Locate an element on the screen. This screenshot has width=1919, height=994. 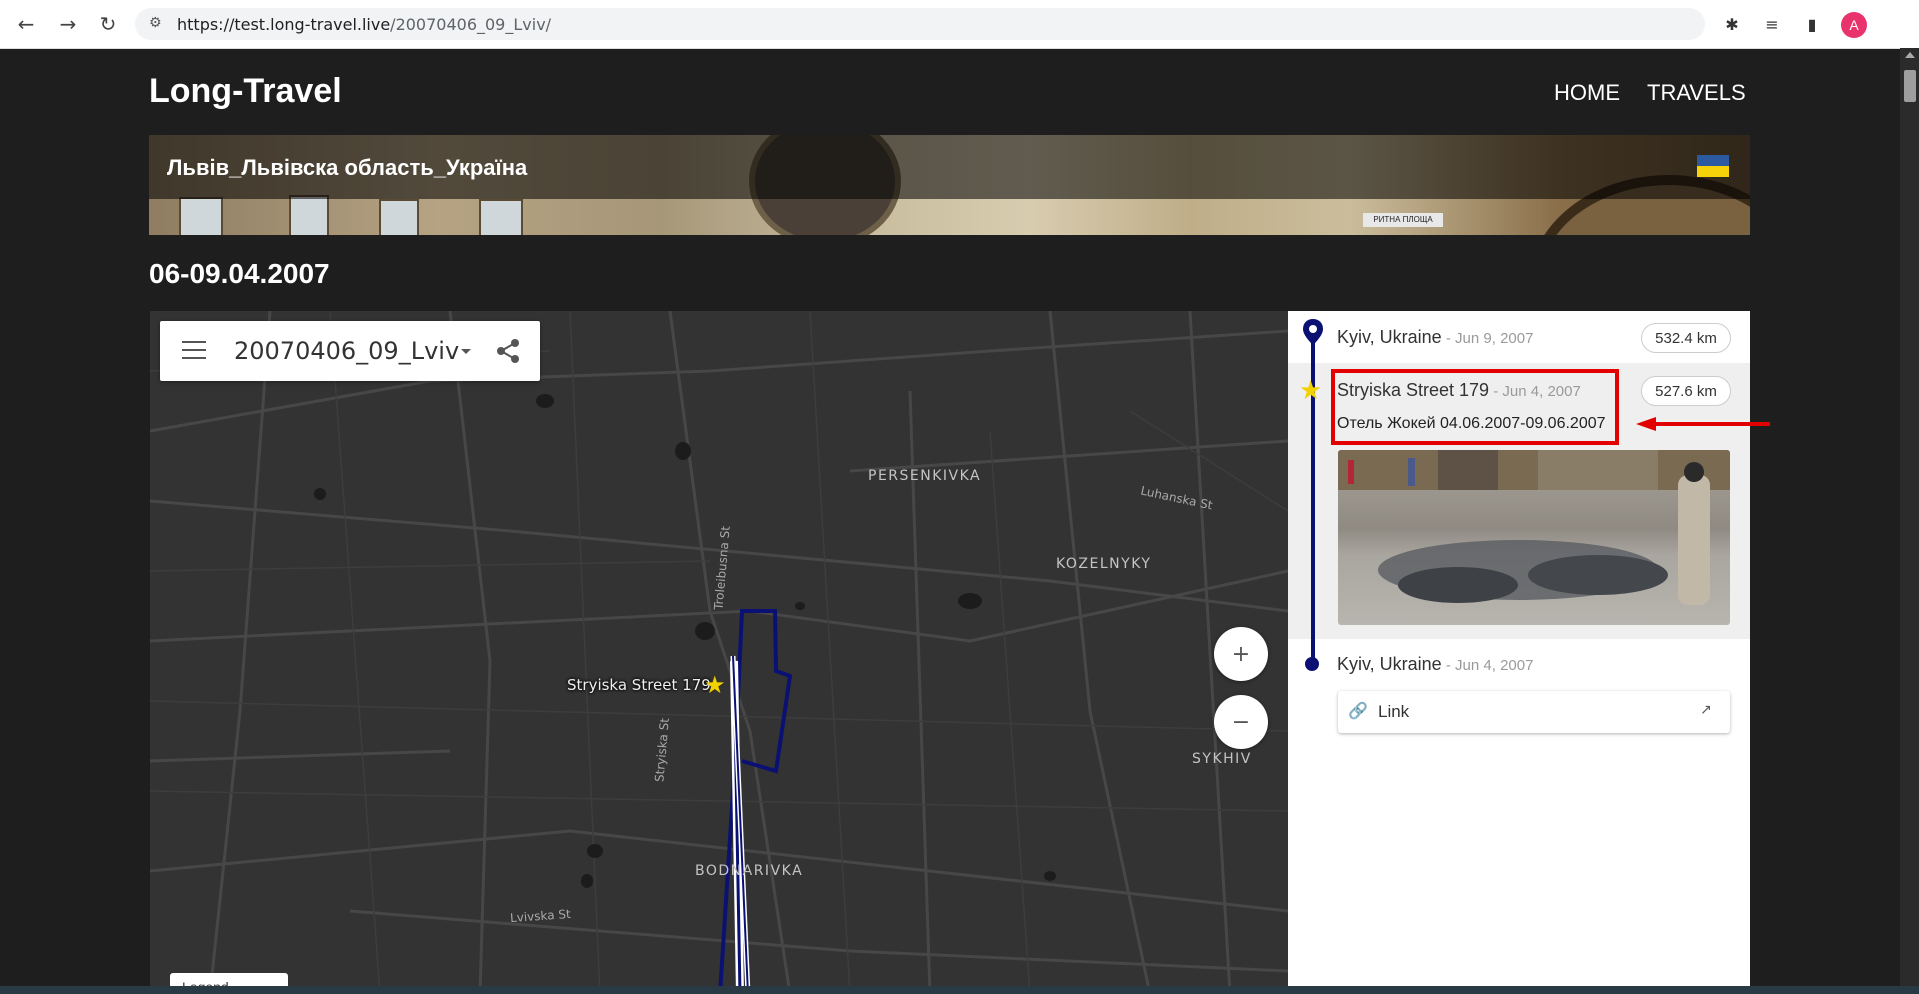
media-control-icon: ≡ is located at coordinates (1772, 24).